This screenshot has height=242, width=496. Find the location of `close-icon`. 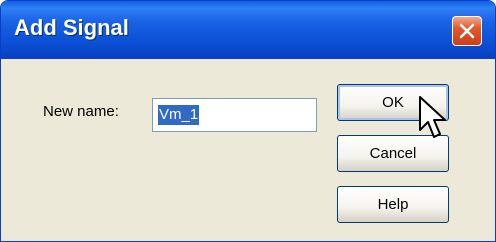

close-icon is located at coordinates (467, 31).